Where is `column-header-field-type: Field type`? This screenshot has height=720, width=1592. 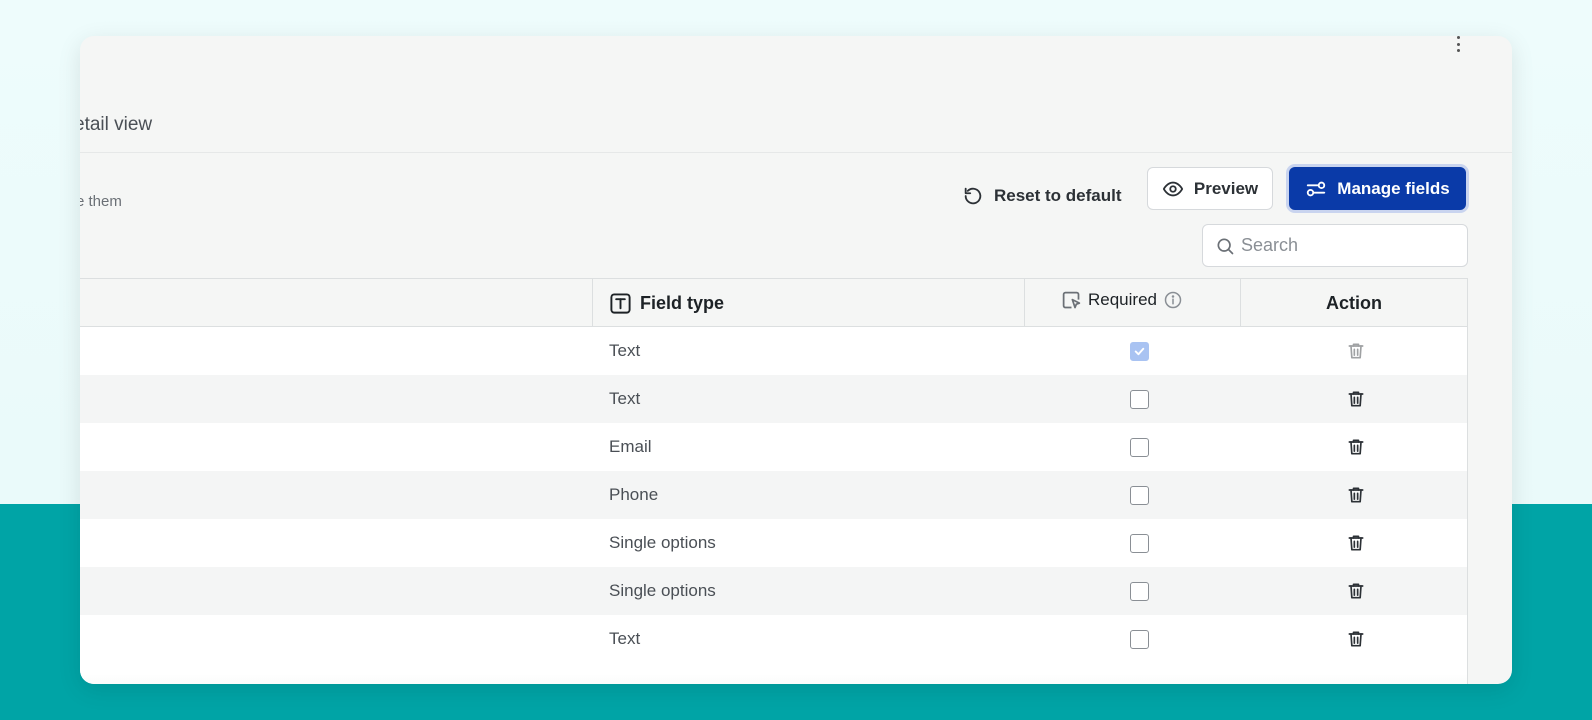
column-header-field-type: Field type is located at coordinates (666, 303).